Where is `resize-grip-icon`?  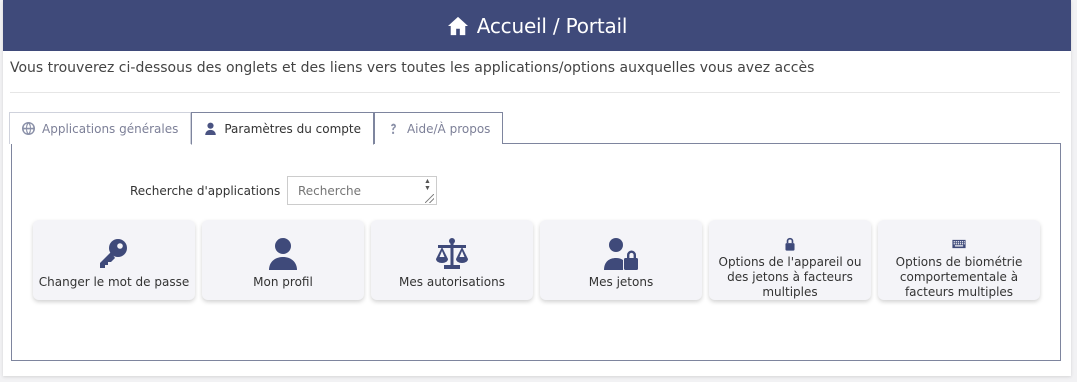
resize-grip-icon is located at coordinates (429, 198).